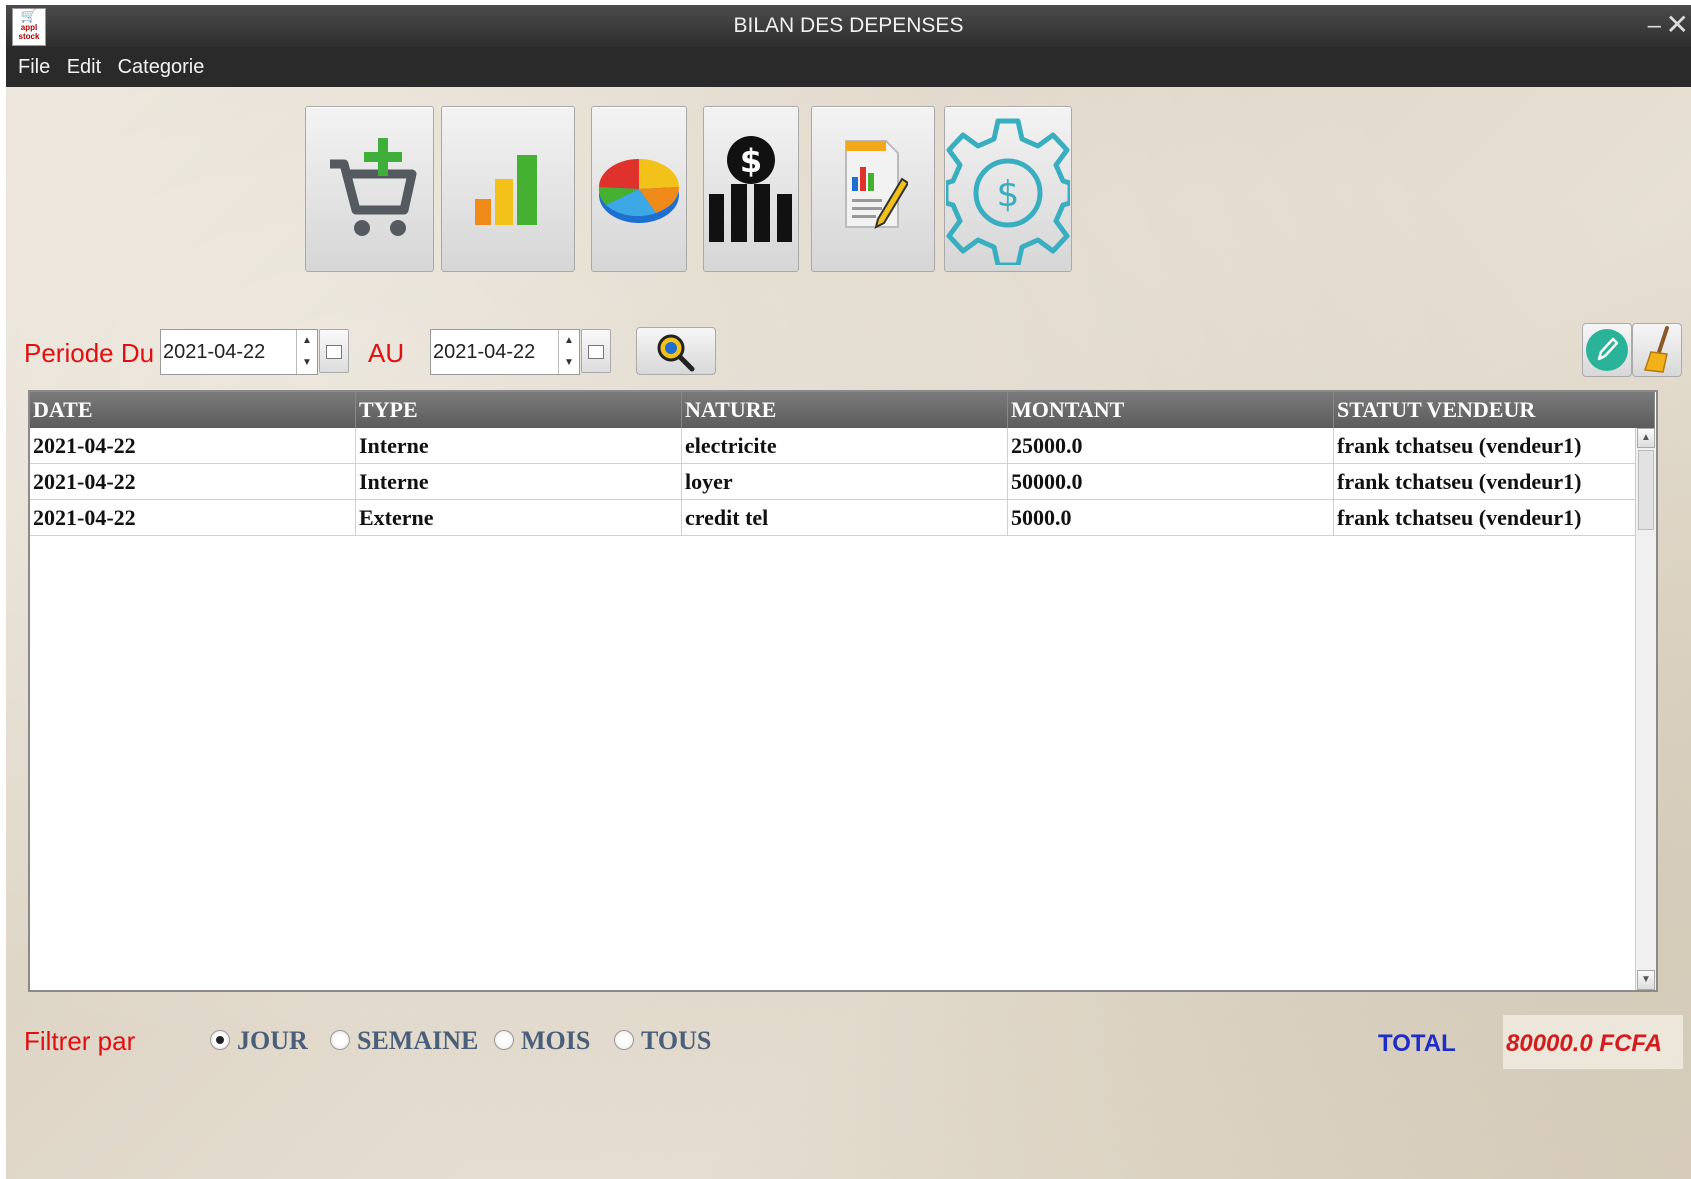  Describe the element at coordinates (161, 67) in the screenshot. I see `menu-categorie: Categorie` at that location.